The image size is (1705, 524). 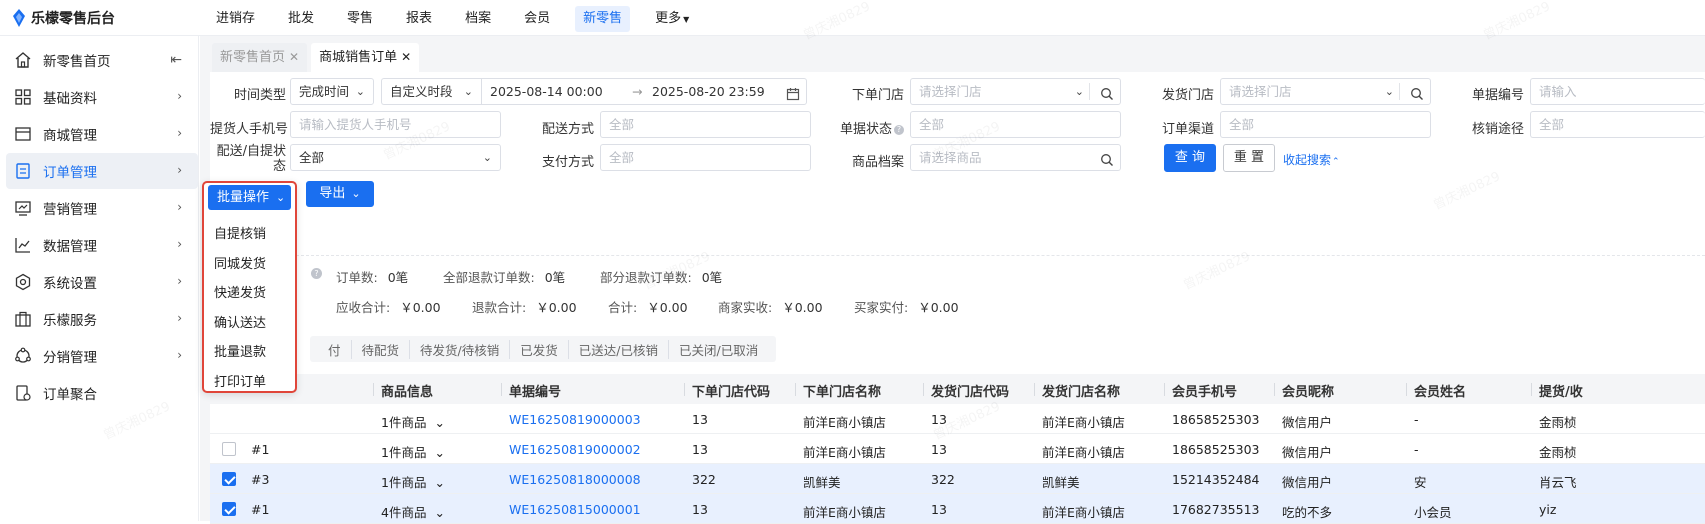 What do you see at coordinates (1081, 392) in the screenshot?
I see `col-label: 发货门店名称` at bounding box center [1081, 392].